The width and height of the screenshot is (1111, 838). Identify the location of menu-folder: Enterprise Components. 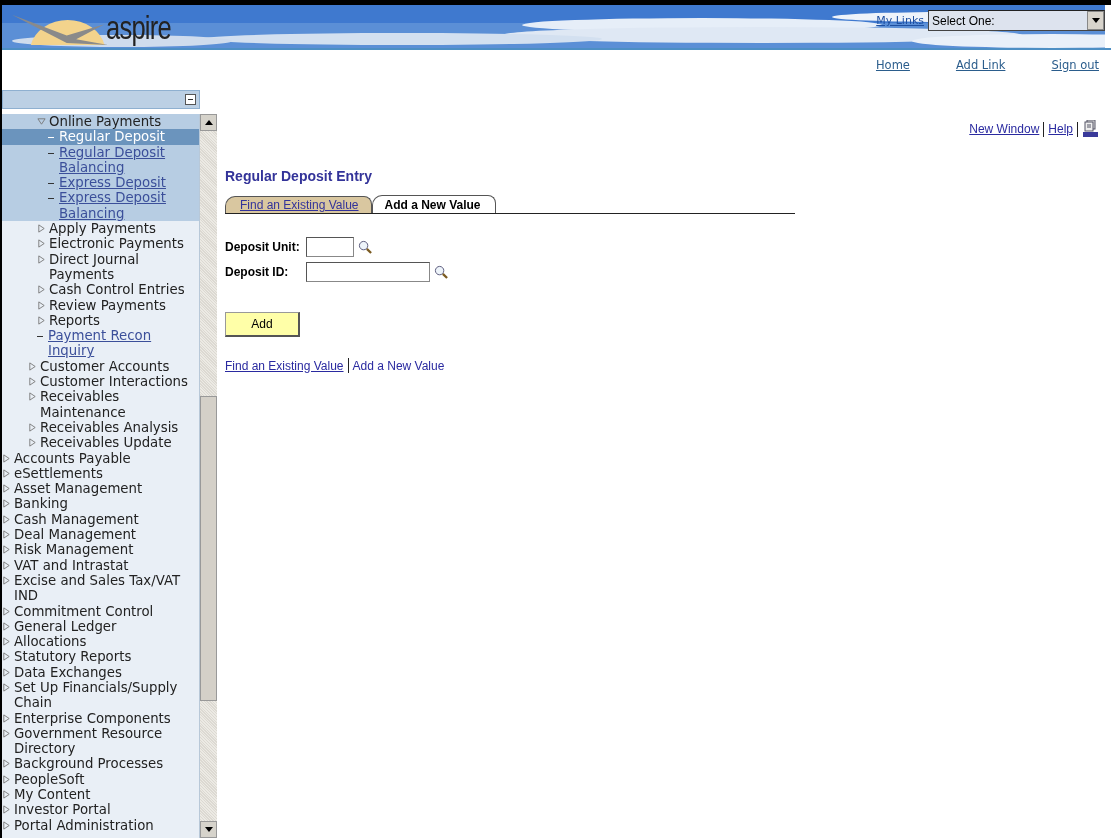
(101, 718).